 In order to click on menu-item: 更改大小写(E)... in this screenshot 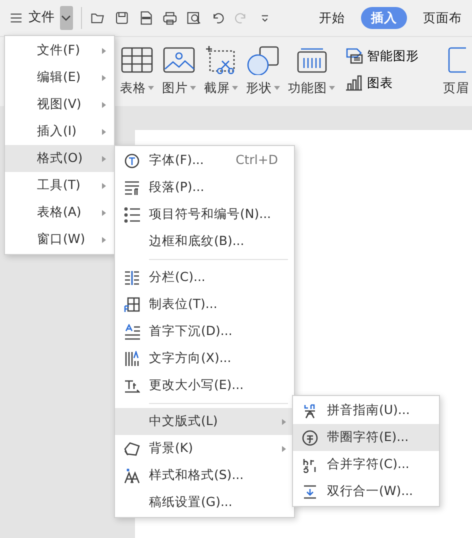, I will do `click(204, 385)`.